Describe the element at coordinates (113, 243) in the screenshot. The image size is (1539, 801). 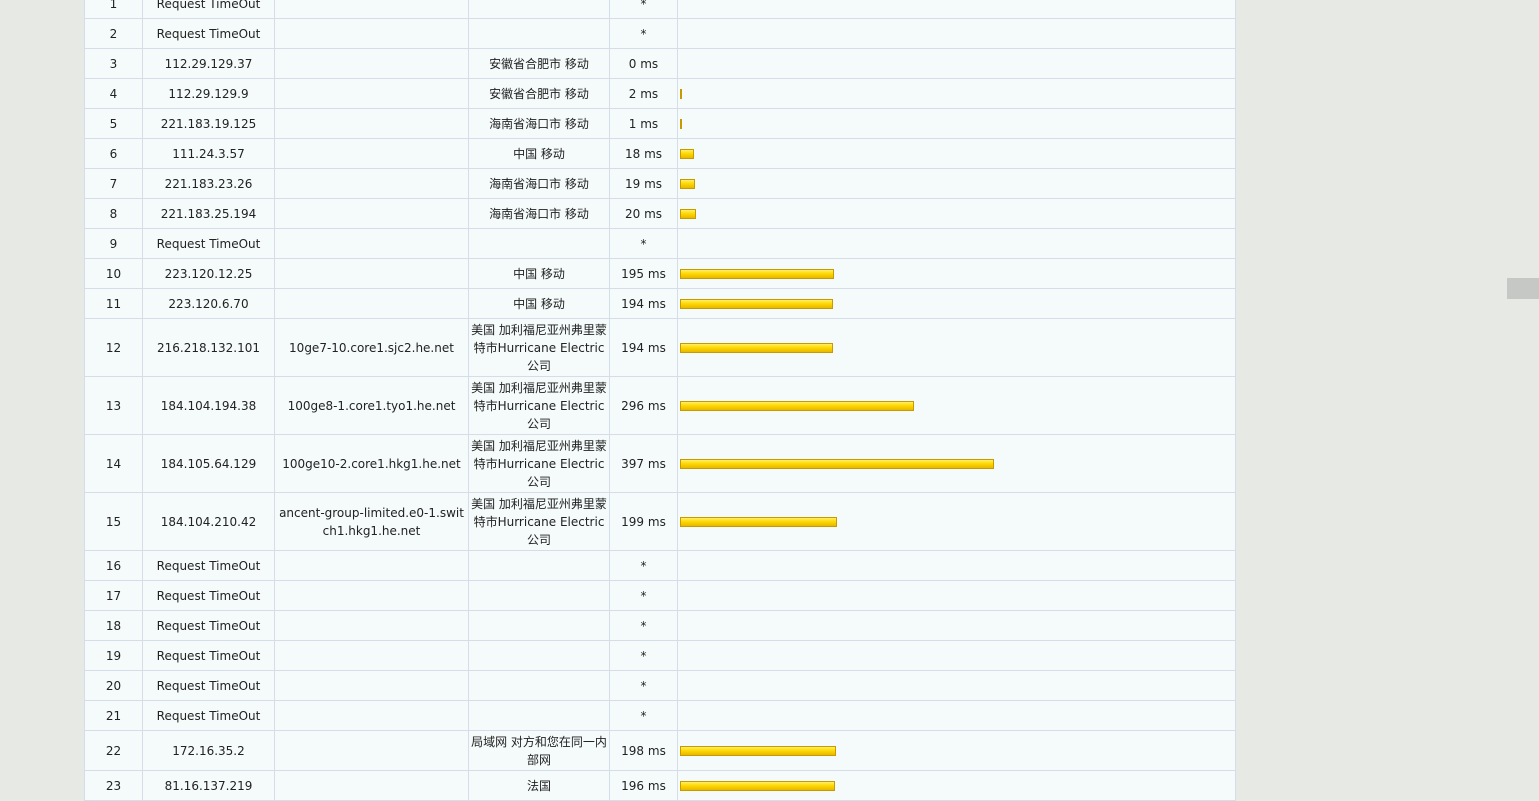
I see `hop-number-cell: 9` at that location.